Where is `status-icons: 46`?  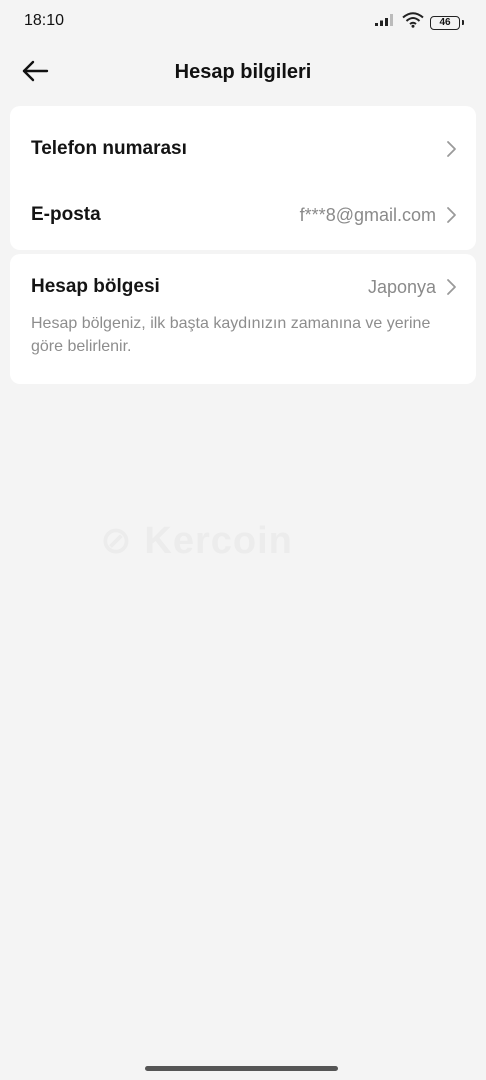
status-icons: 46 is located at coordinates (419, 22).